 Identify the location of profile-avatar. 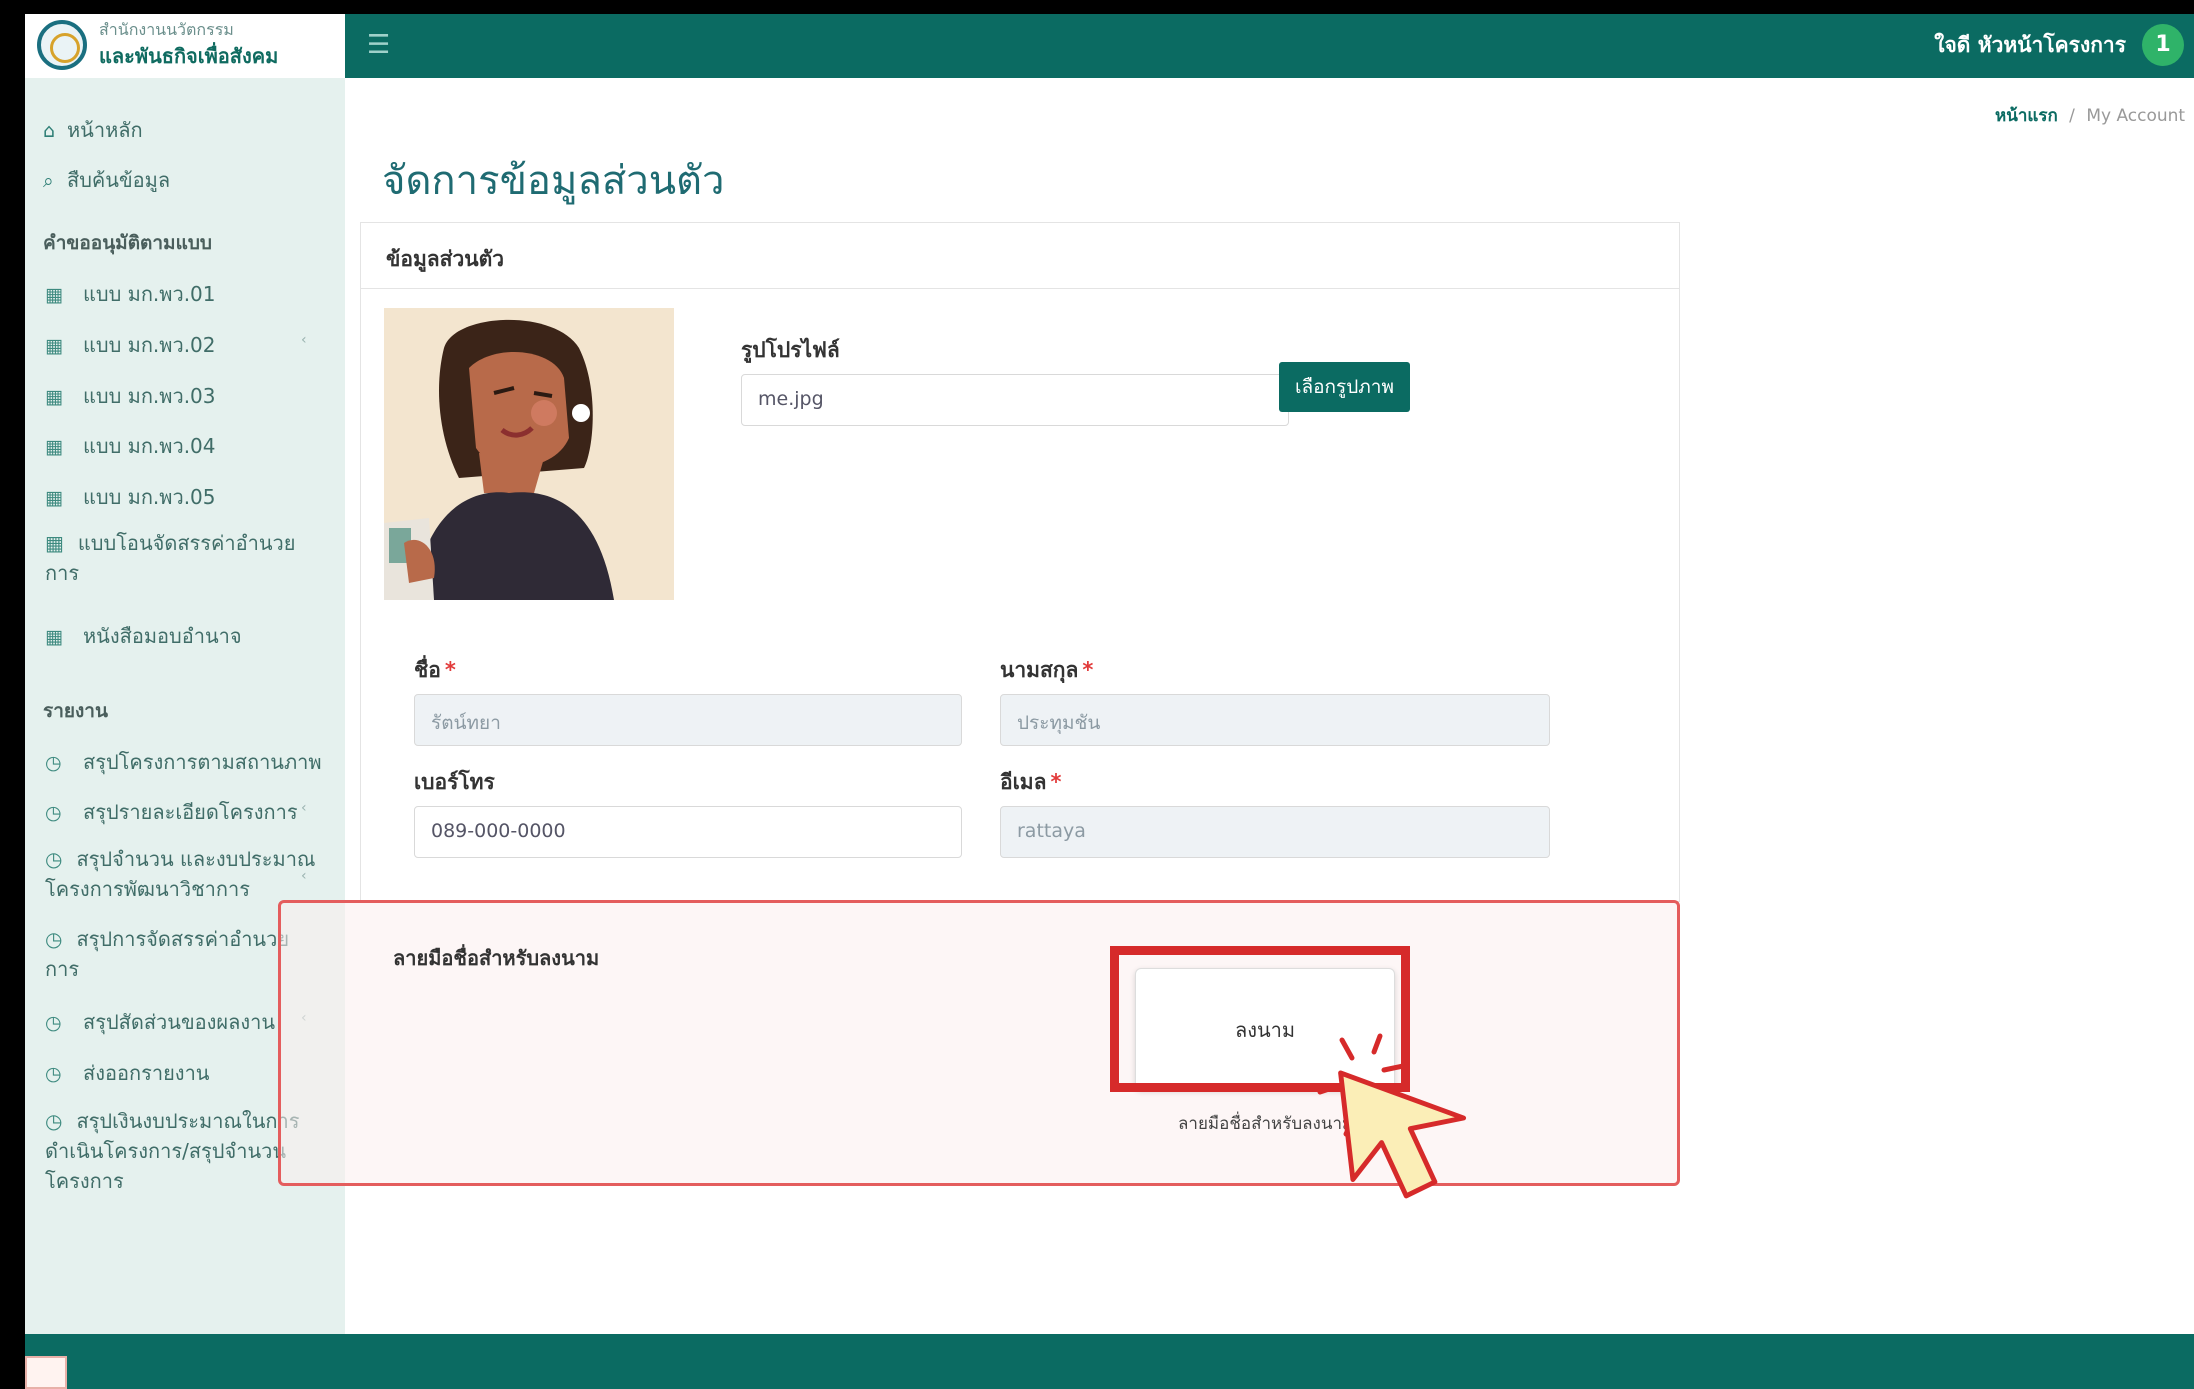
(529, 454).